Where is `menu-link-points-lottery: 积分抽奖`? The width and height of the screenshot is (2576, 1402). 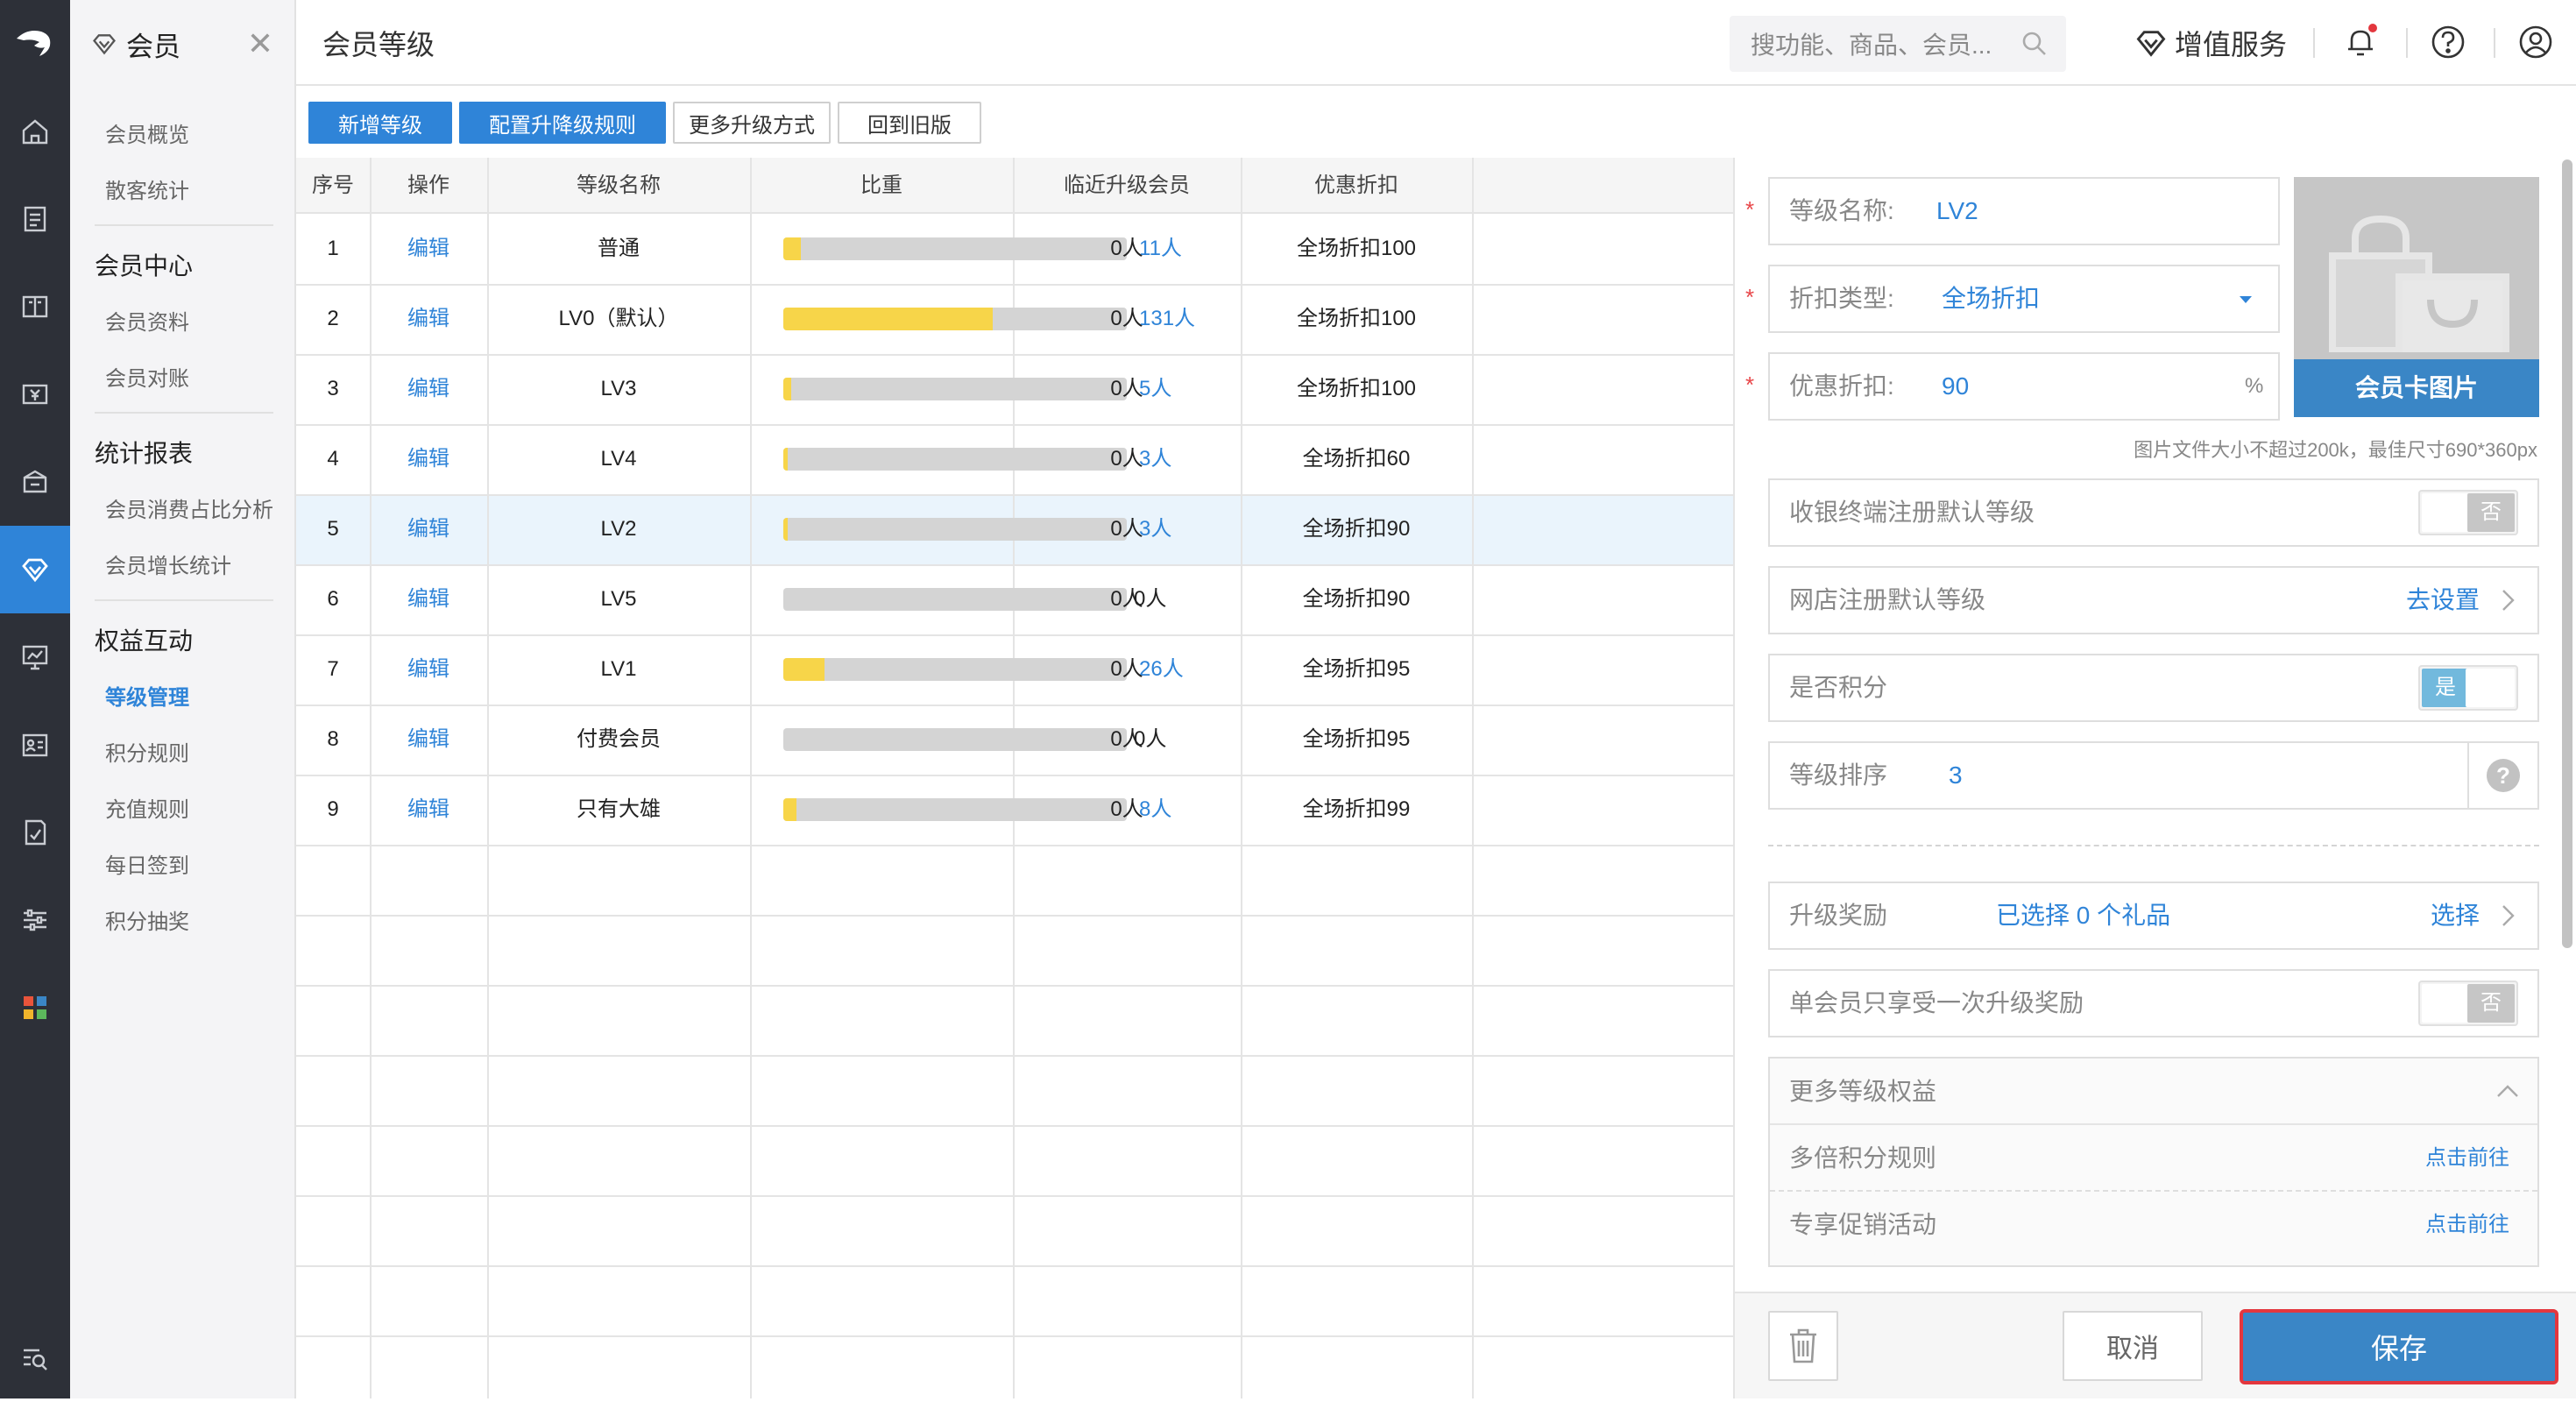 menu-link-points-lottery: 积分抽奖 is located at coordinates (147, 920).